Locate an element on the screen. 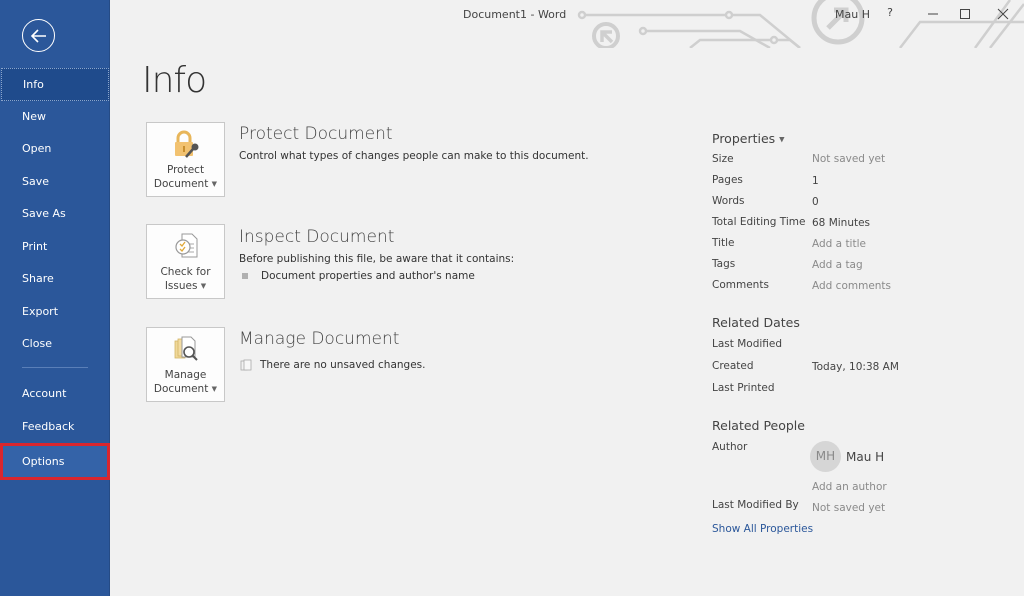 This screenshot has height=596, width=1024. property-label: Words is located at coordinates (728, 201).